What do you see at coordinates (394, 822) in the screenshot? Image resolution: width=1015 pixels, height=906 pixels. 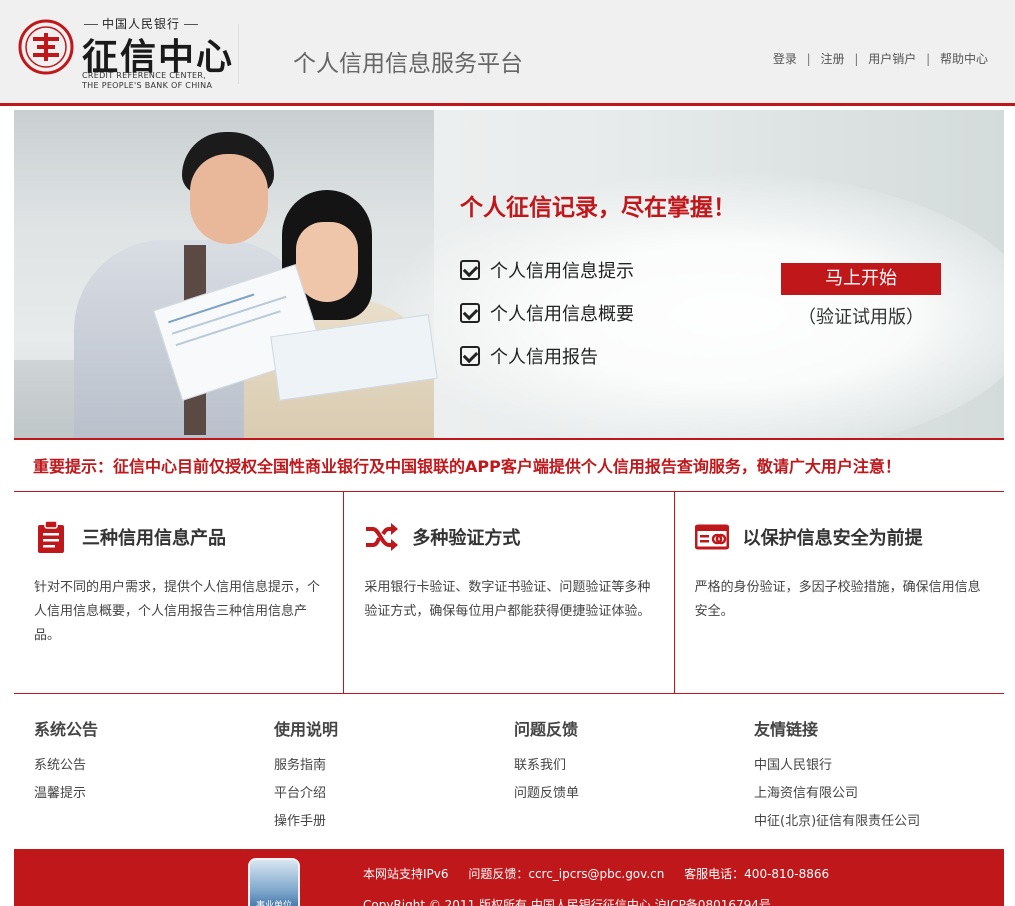 I see `link-user-manual: 操作手册` at bounding box center [394, 822].